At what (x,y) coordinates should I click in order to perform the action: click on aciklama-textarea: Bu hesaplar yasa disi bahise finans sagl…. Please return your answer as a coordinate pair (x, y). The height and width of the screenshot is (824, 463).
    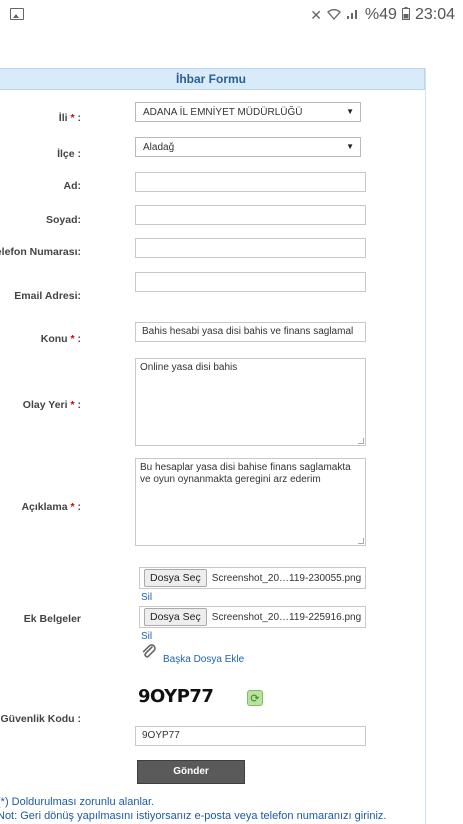
    Looking at the image, I should click on (250, 502).